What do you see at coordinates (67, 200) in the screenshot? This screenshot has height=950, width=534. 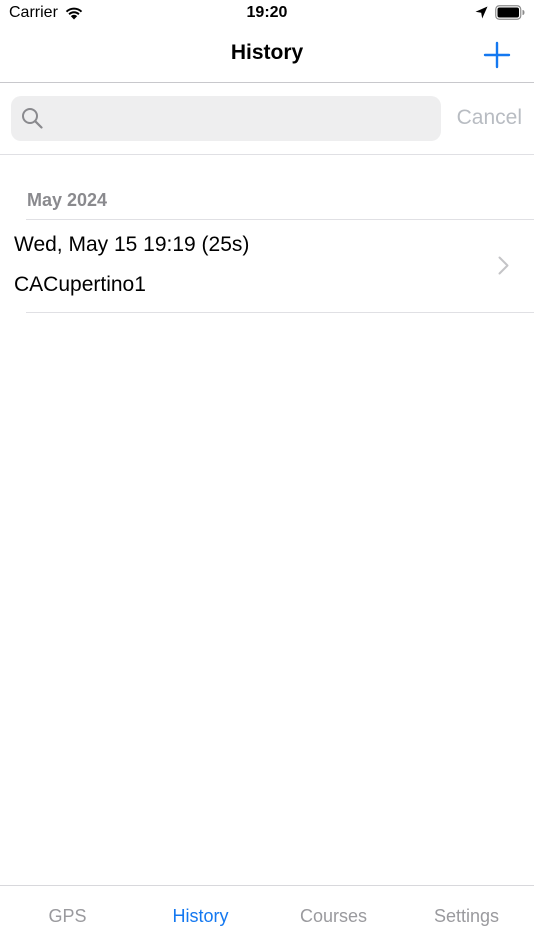 I see `section-header: May 2024` at bounding box center [67, 200].